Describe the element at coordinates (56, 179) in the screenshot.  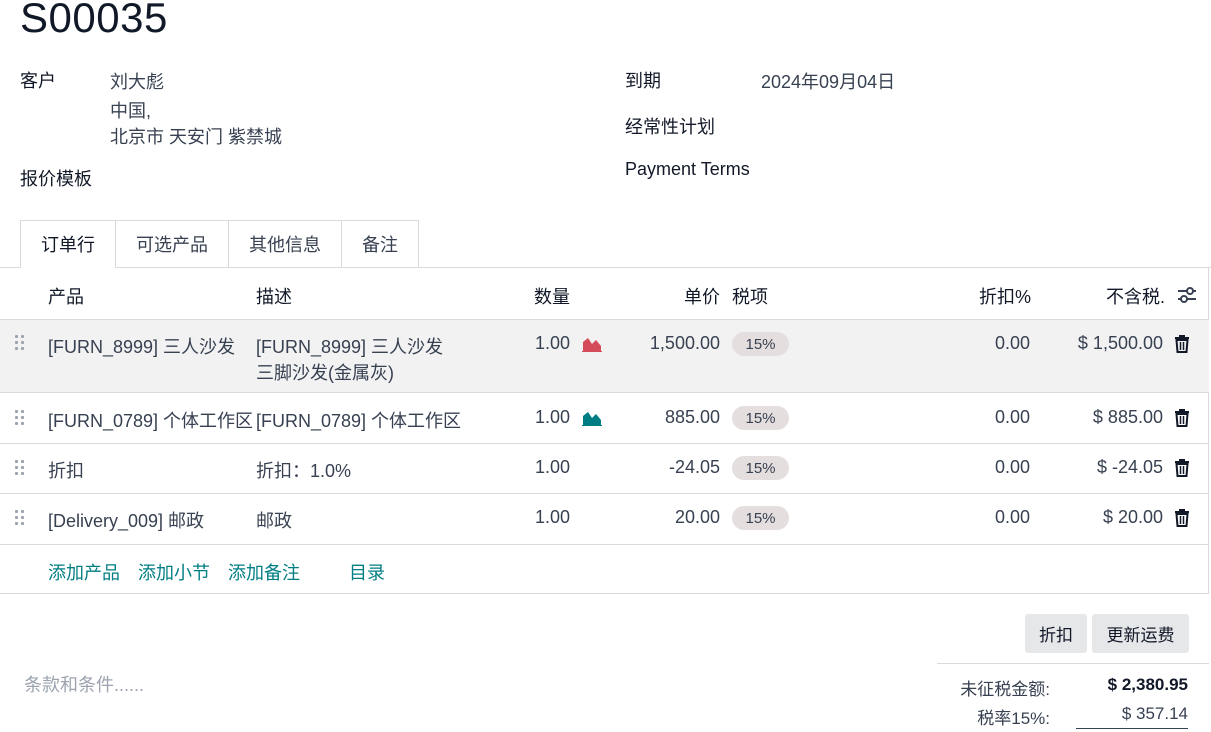
I see `quote-template-label: 报价模板` at that location.